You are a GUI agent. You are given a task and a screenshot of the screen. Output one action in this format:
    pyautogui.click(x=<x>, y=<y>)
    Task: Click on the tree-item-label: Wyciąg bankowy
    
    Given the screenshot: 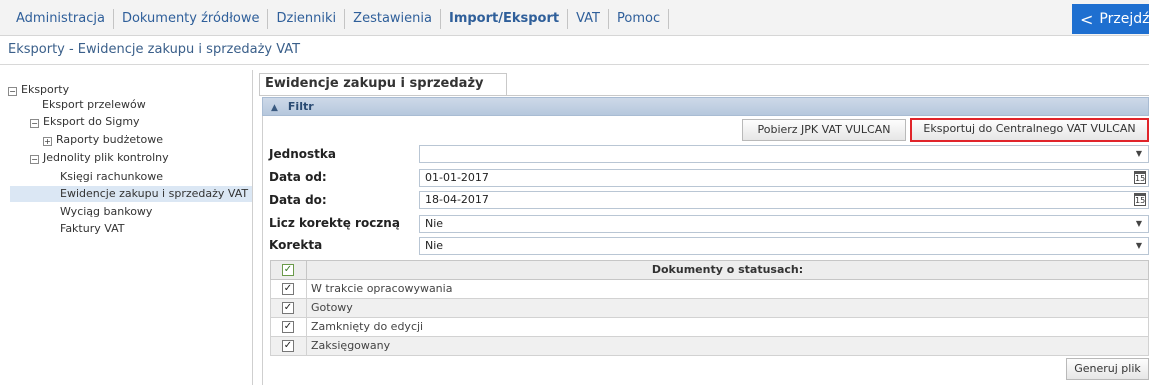 What is the action you would take?
    pyautogui.click(x=106, y=211)
    